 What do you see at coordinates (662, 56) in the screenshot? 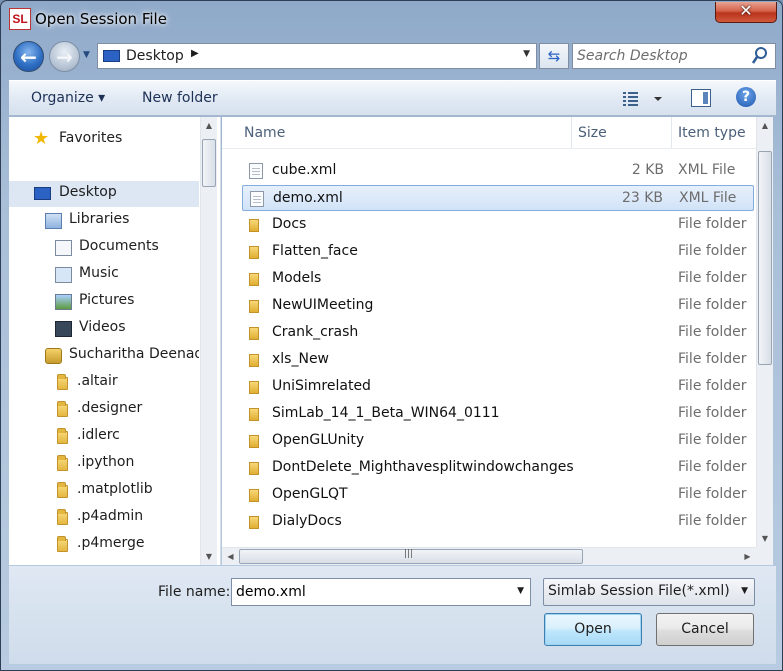
I see `search-input` at bounding box center [662, 56].